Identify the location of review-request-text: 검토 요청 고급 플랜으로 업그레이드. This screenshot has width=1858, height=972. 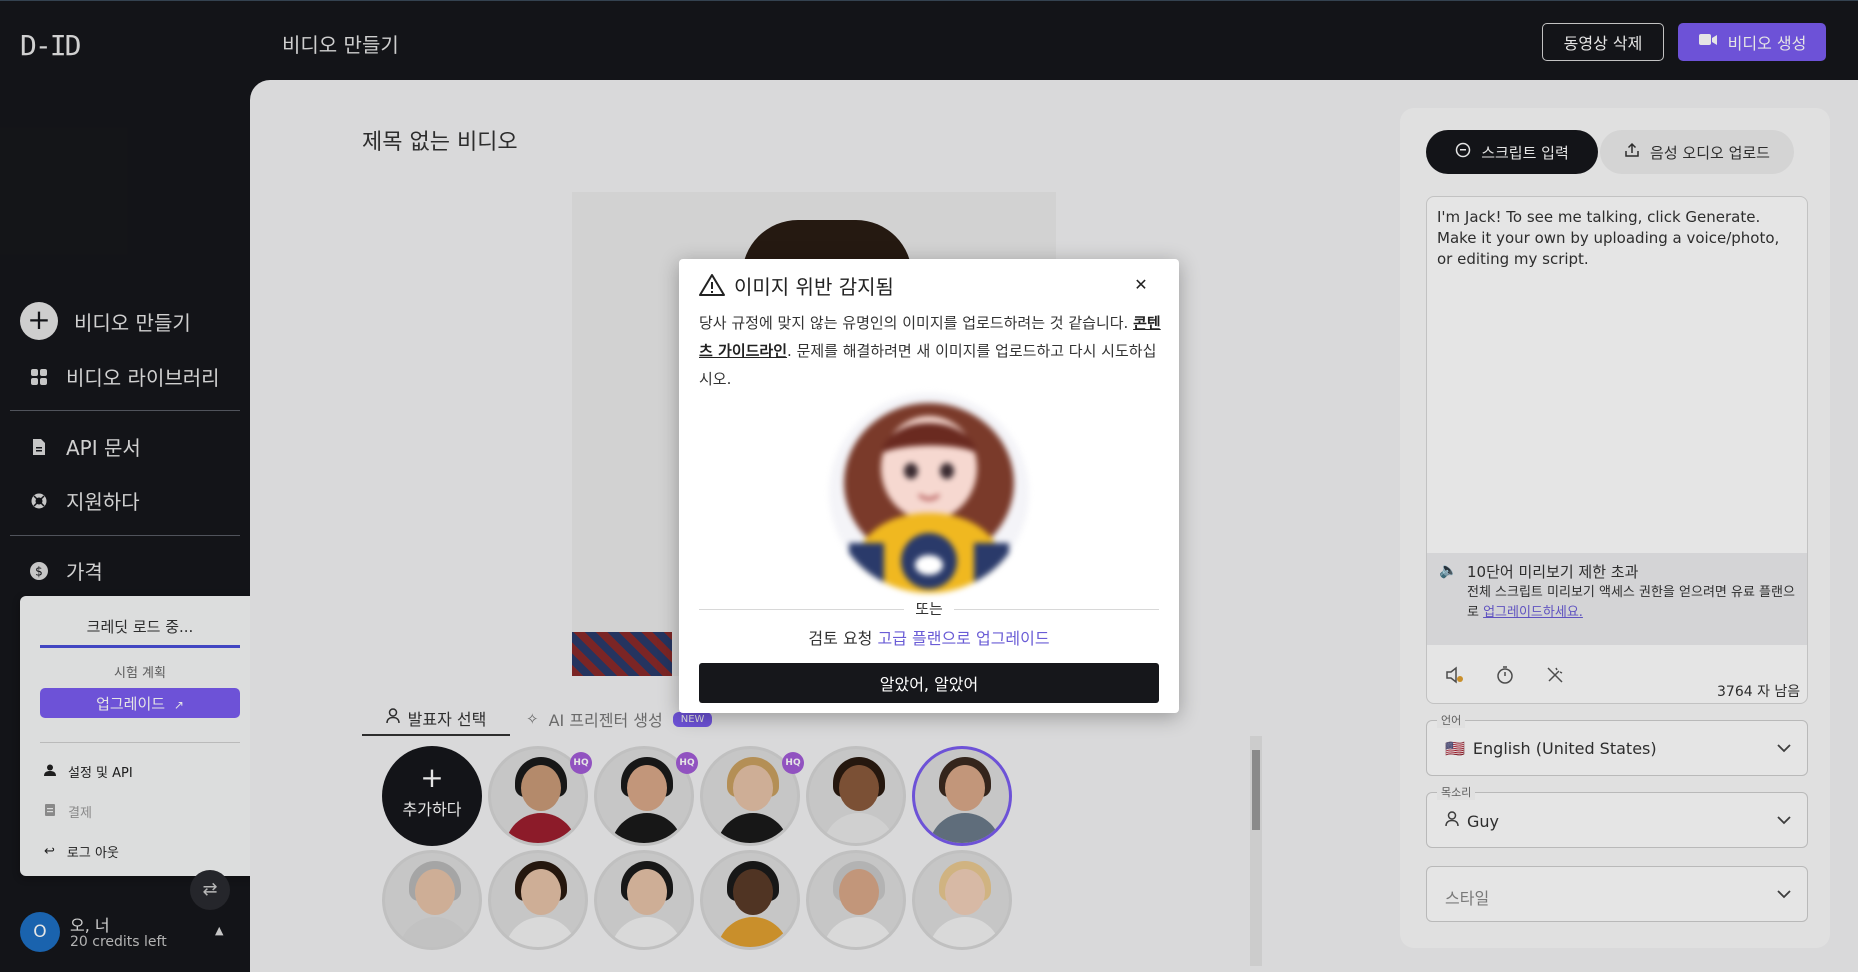
(929, 637).